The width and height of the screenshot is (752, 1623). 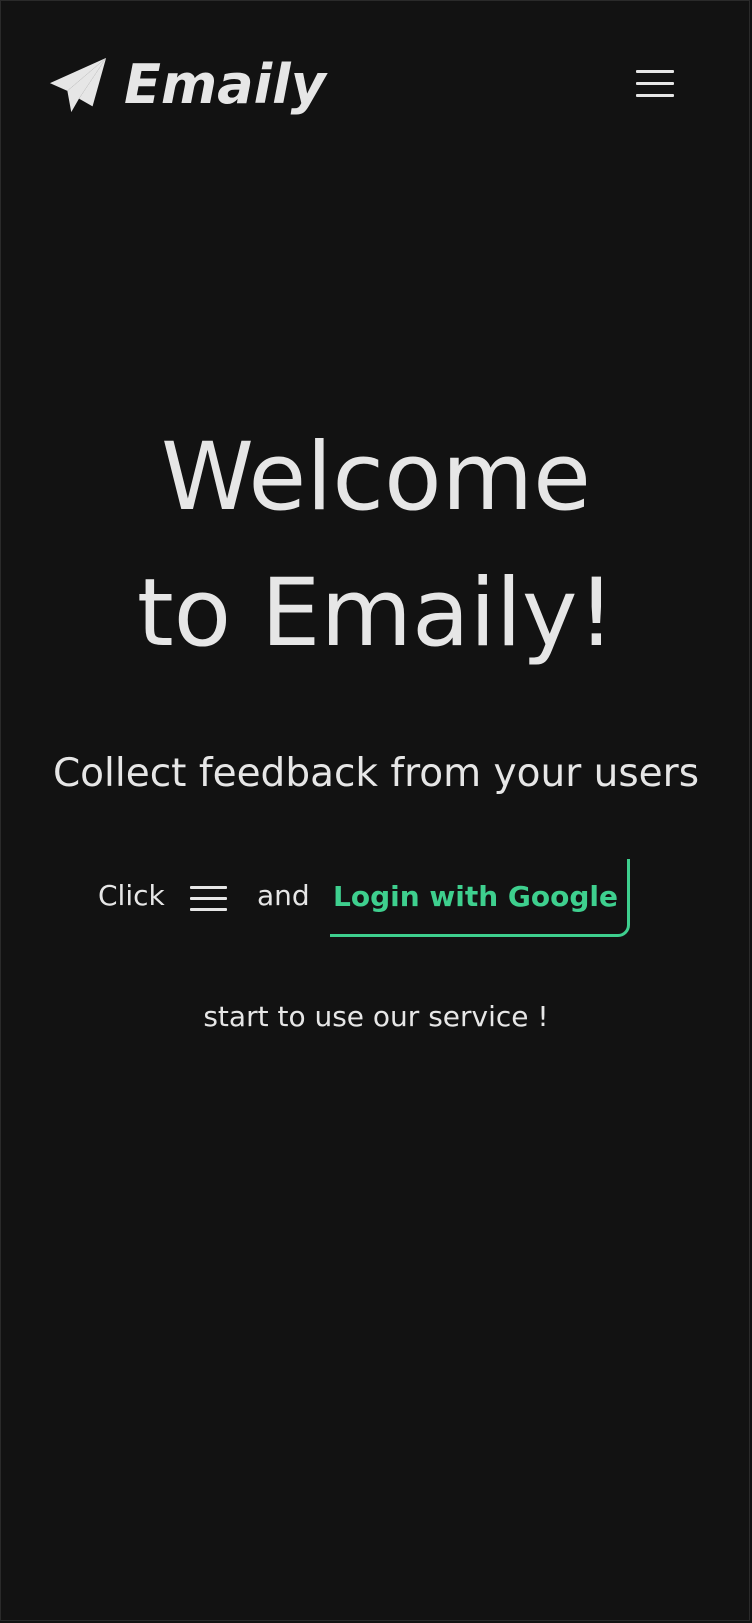 I want to click on cta-row: Click and Login with Google, so click(x=376, y=898).